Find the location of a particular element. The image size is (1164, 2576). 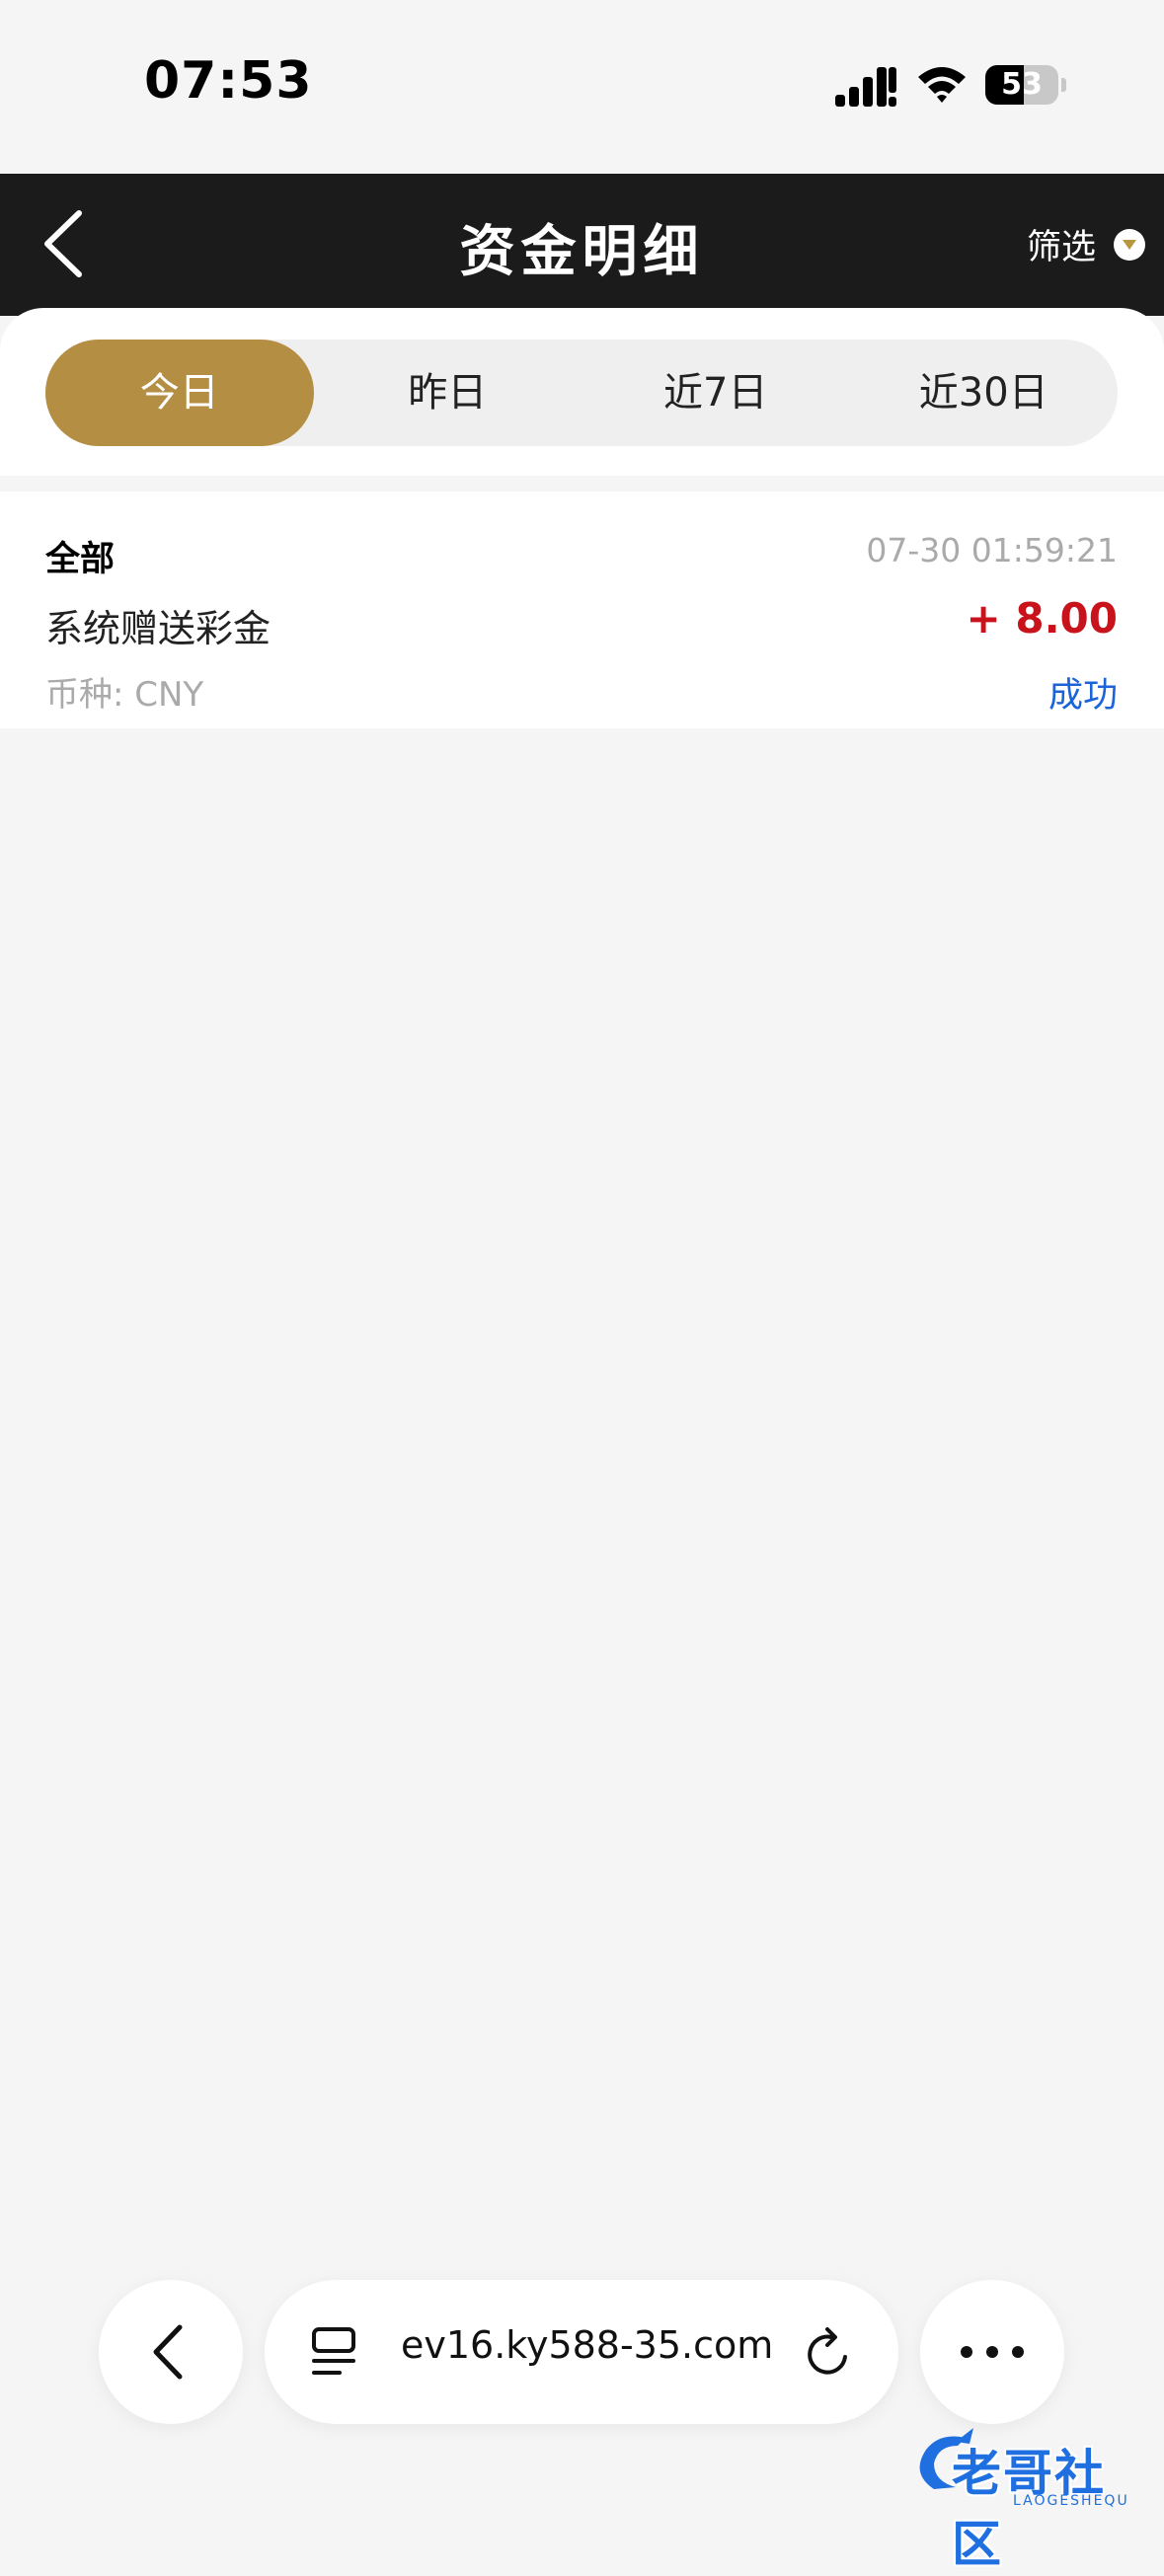

date-tabs: 今日 昨日 近7日 近30日 is located at coordinates (581, 393).